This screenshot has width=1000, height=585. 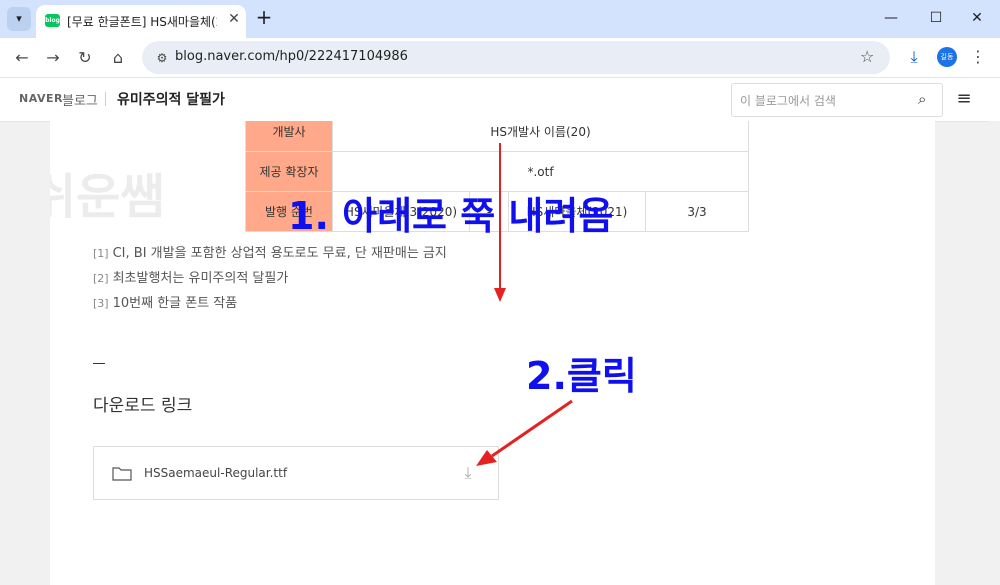 What do you see at coordinates (524, 304) in the screenshot?
I see `annotation-arrows` at bounding box center [524, 304].